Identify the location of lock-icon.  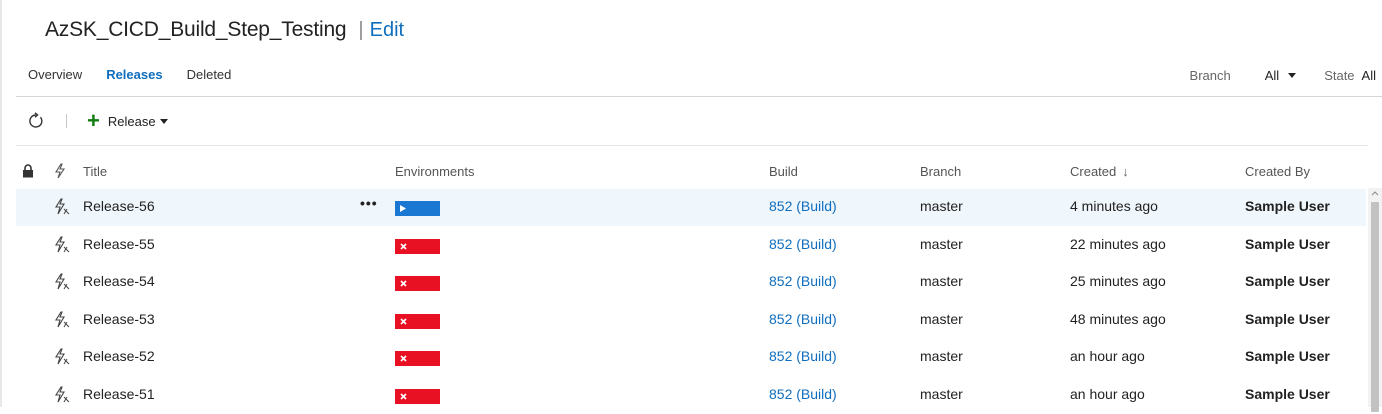
(28, 172).